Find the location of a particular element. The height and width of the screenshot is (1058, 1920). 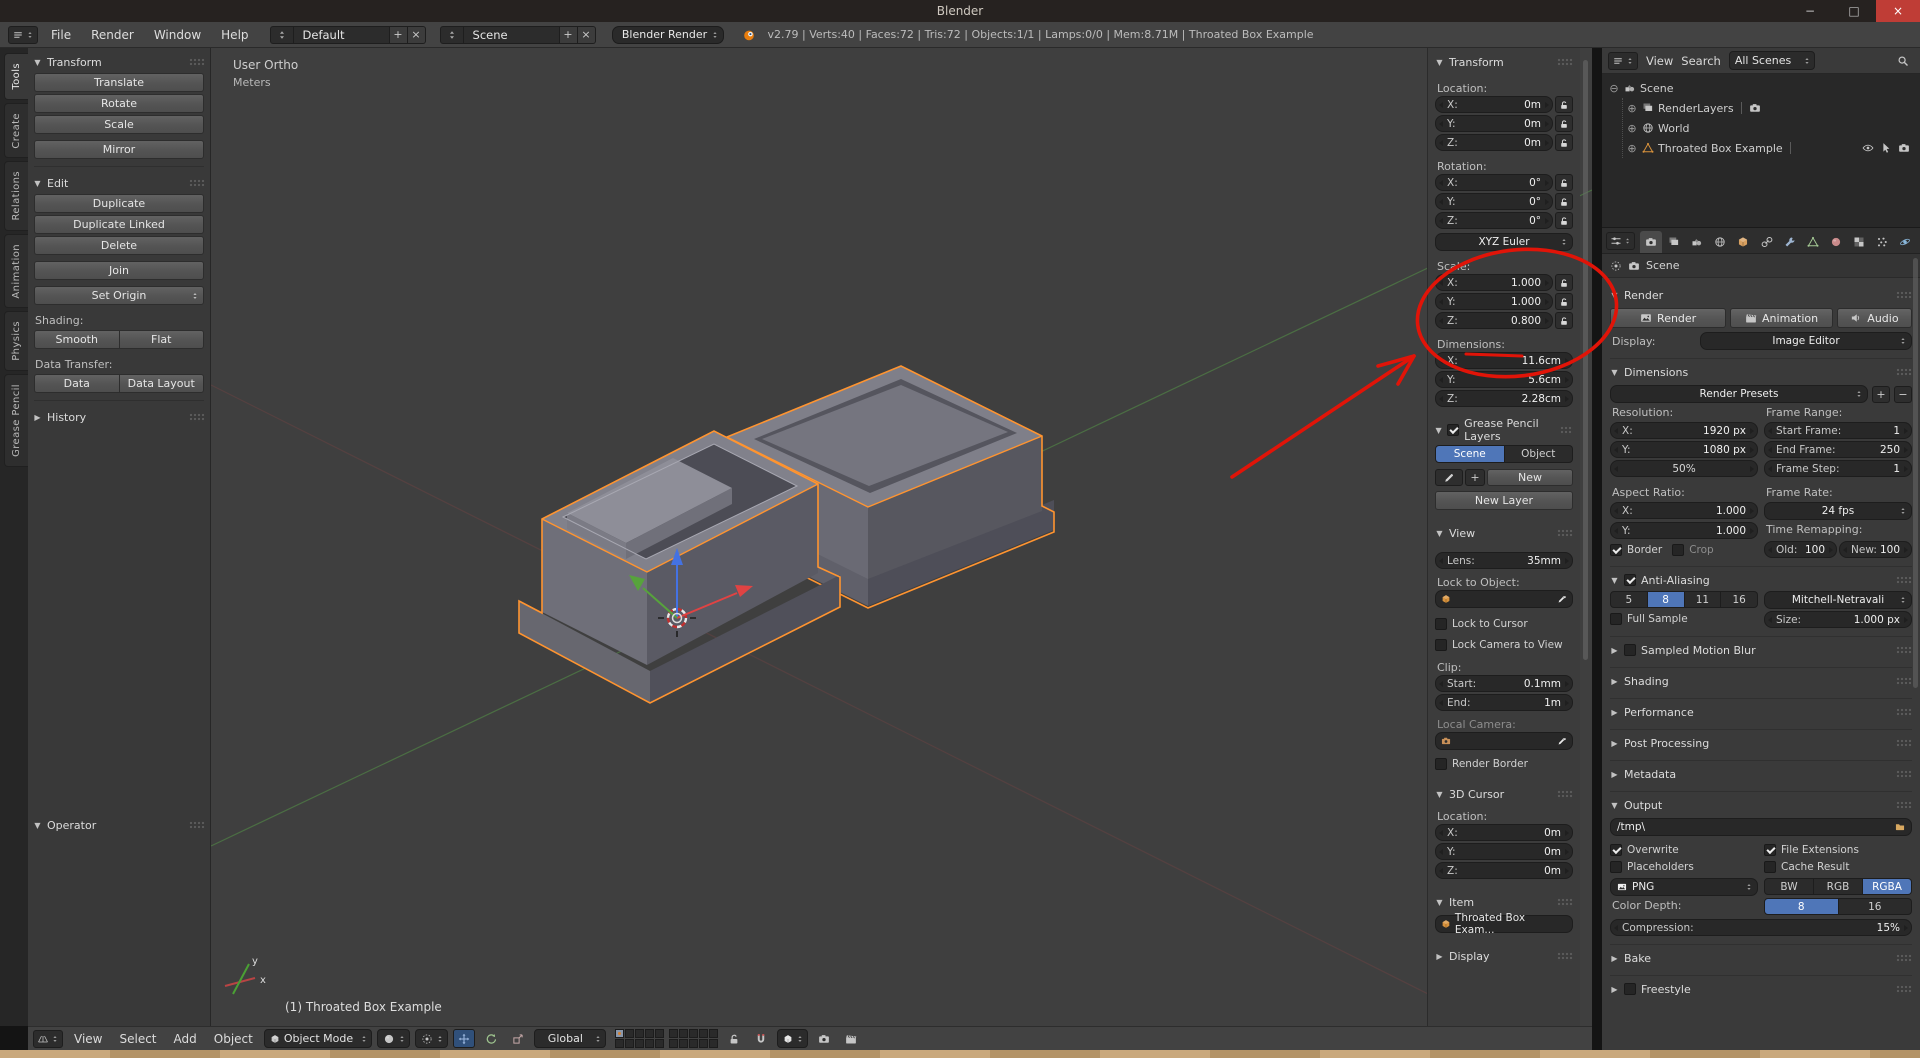

render-border-checkbox: Render Border is located at coordinates (1504, 763).